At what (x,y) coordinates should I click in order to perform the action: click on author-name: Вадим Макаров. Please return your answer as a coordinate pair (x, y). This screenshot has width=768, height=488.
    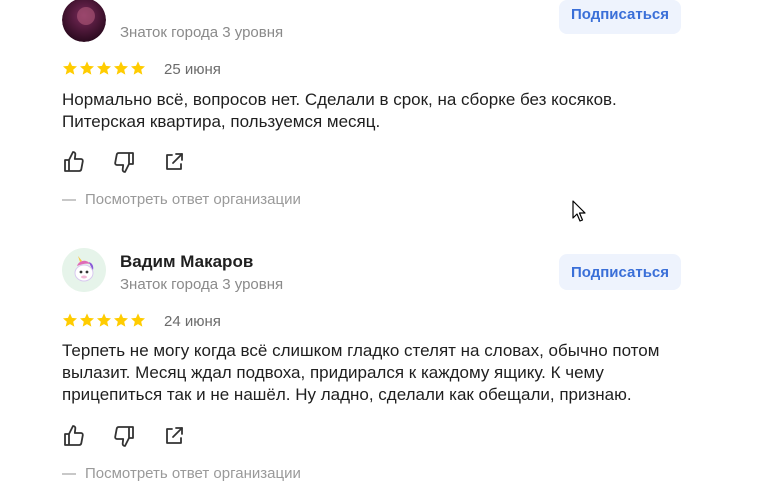
    Looking at the image, I should click on (186, 262).